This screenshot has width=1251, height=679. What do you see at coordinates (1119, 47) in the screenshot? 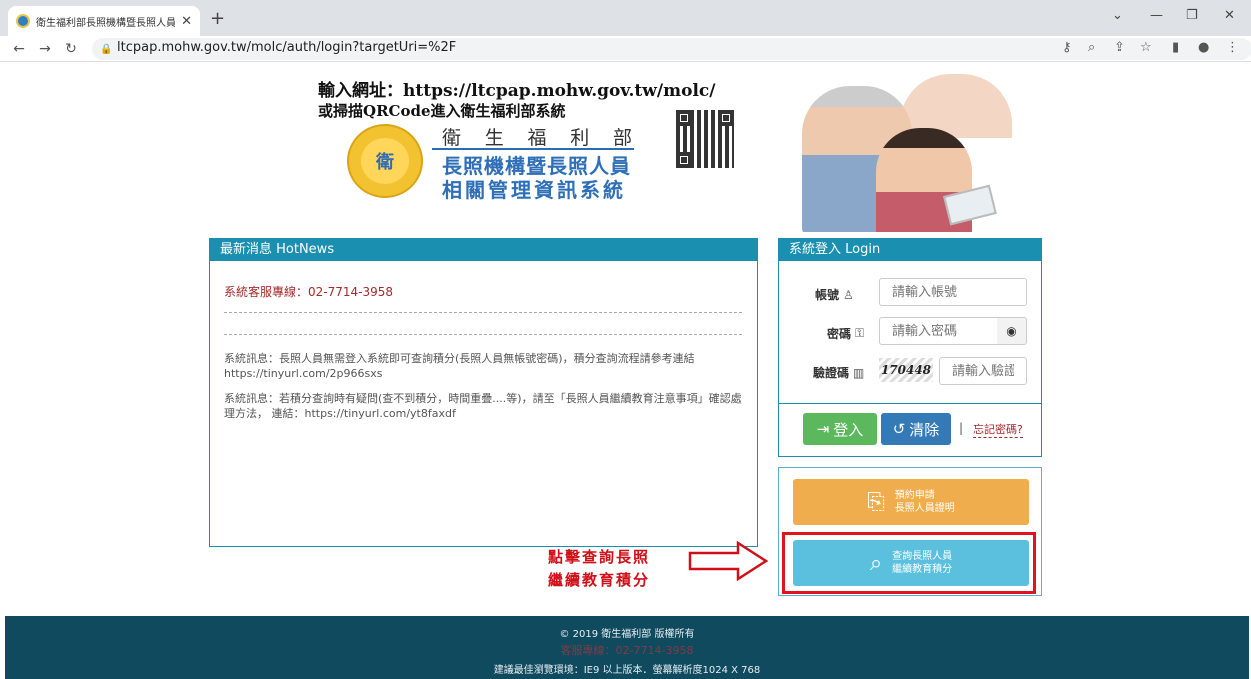
I see `share-icon: ⇪` at bounding box center [1119, 47].